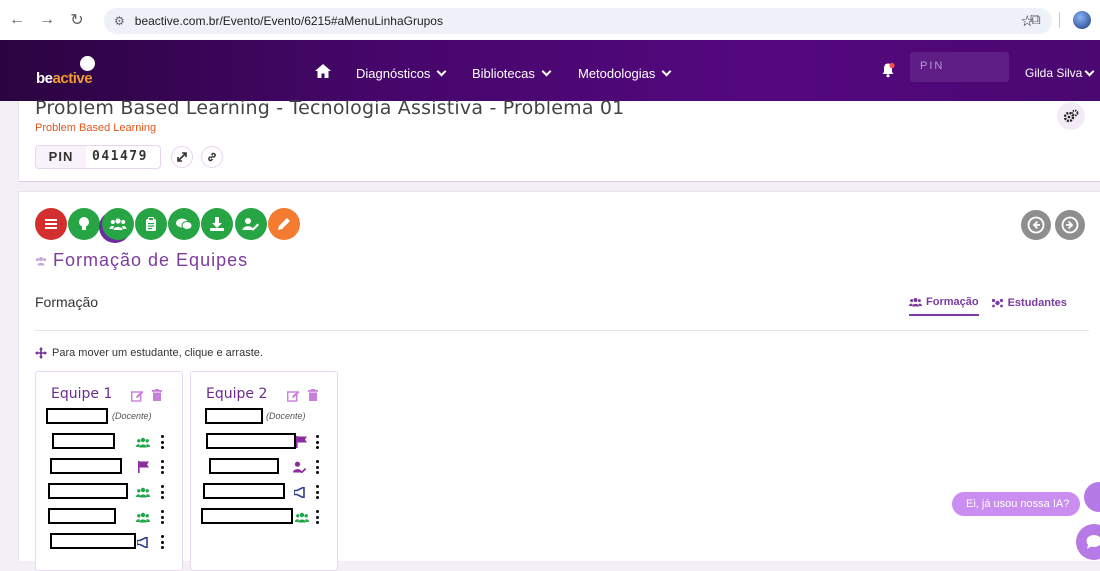 This screenshot has width=1100, height=571. I want to click on logo-be-text: be, so click(44, 78).